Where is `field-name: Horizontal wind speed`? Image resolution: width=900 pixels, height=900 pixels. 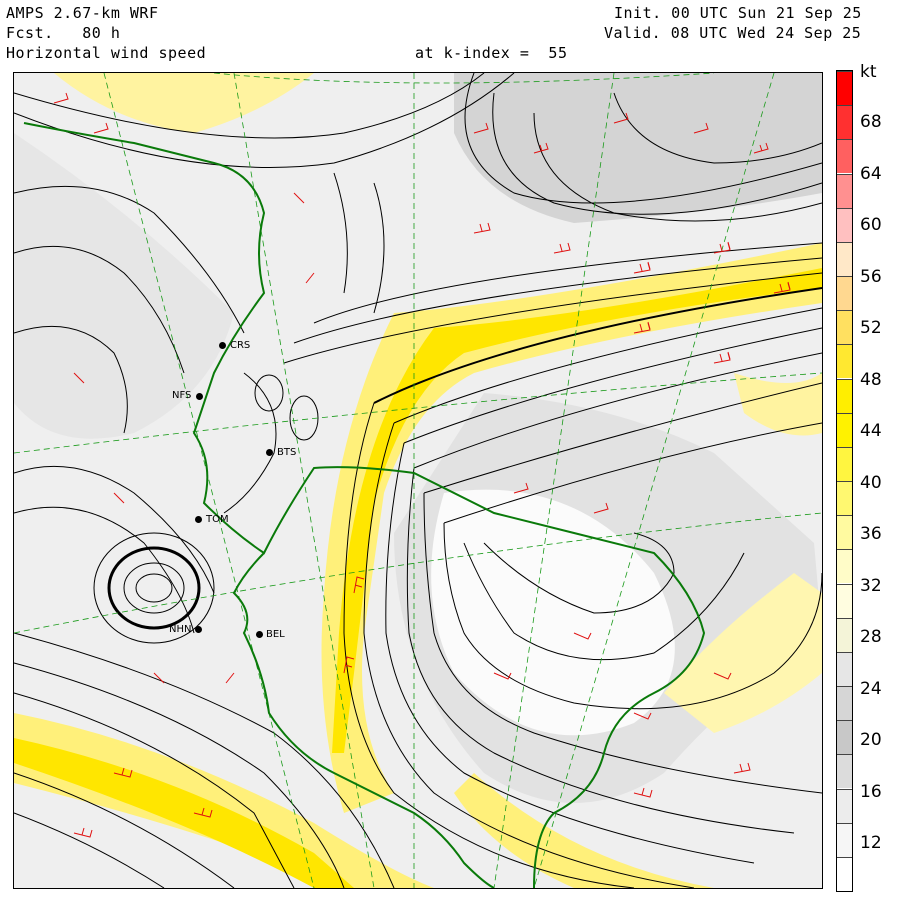 field-name: Horizontal wind speed is located at coordinates (106, 53).